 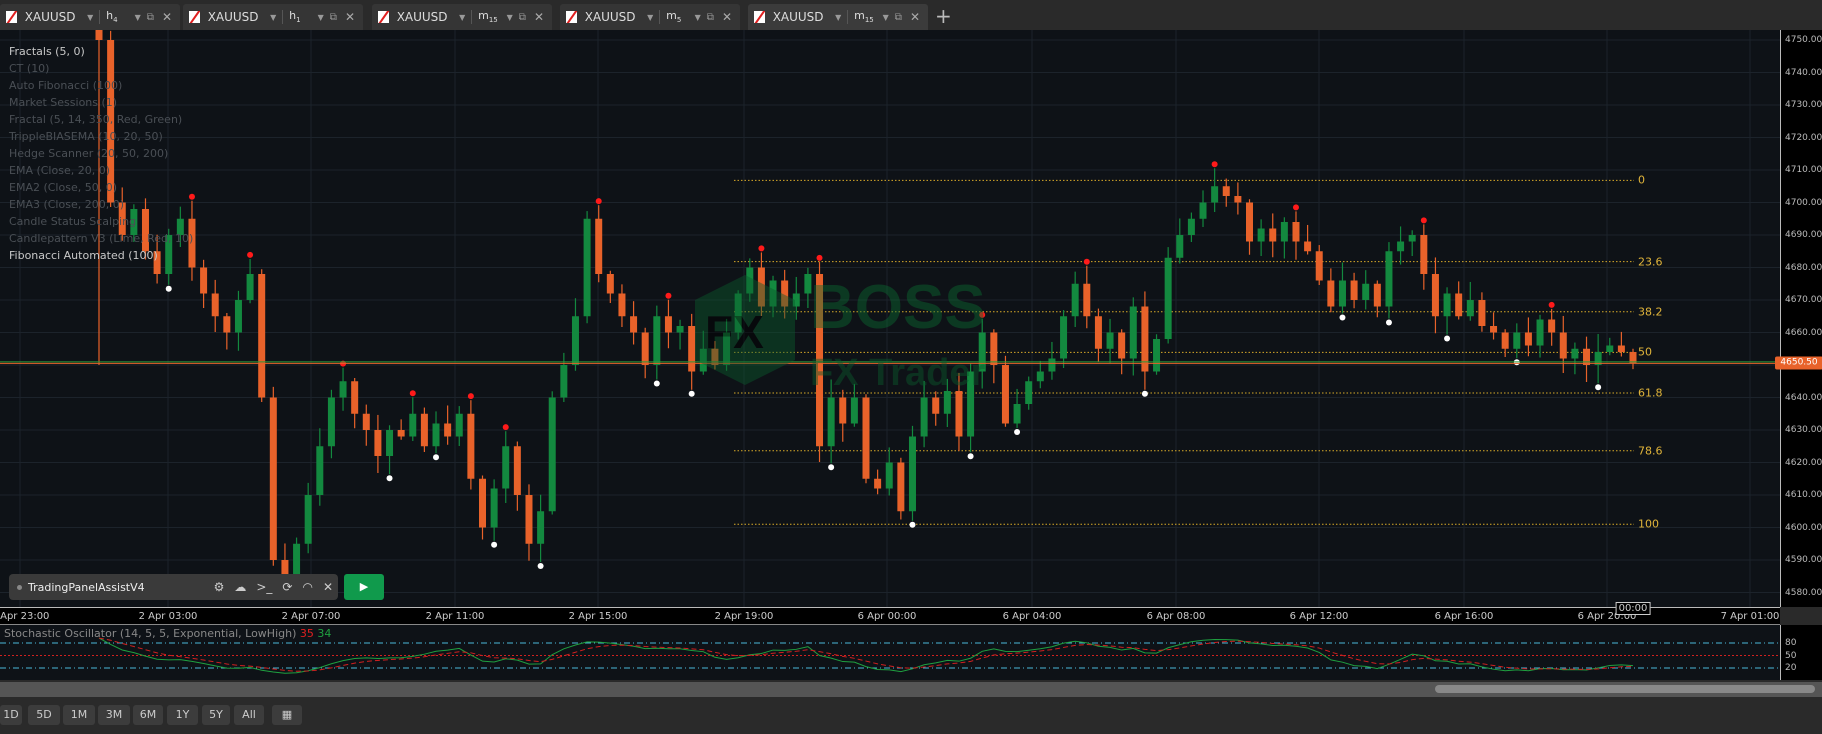 What do you see at coordinates (287, 587) in the screenshot?
I see `replay-icon: ⟳` at bounding box center [287, 587].